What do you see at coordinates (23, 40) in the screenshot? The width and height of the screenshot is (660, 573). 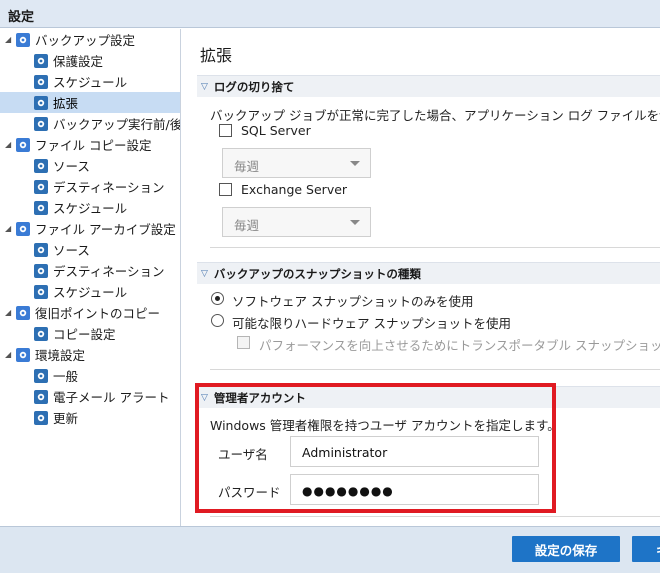 I see `backup-settings-icon` at bounding box center [23, 40].